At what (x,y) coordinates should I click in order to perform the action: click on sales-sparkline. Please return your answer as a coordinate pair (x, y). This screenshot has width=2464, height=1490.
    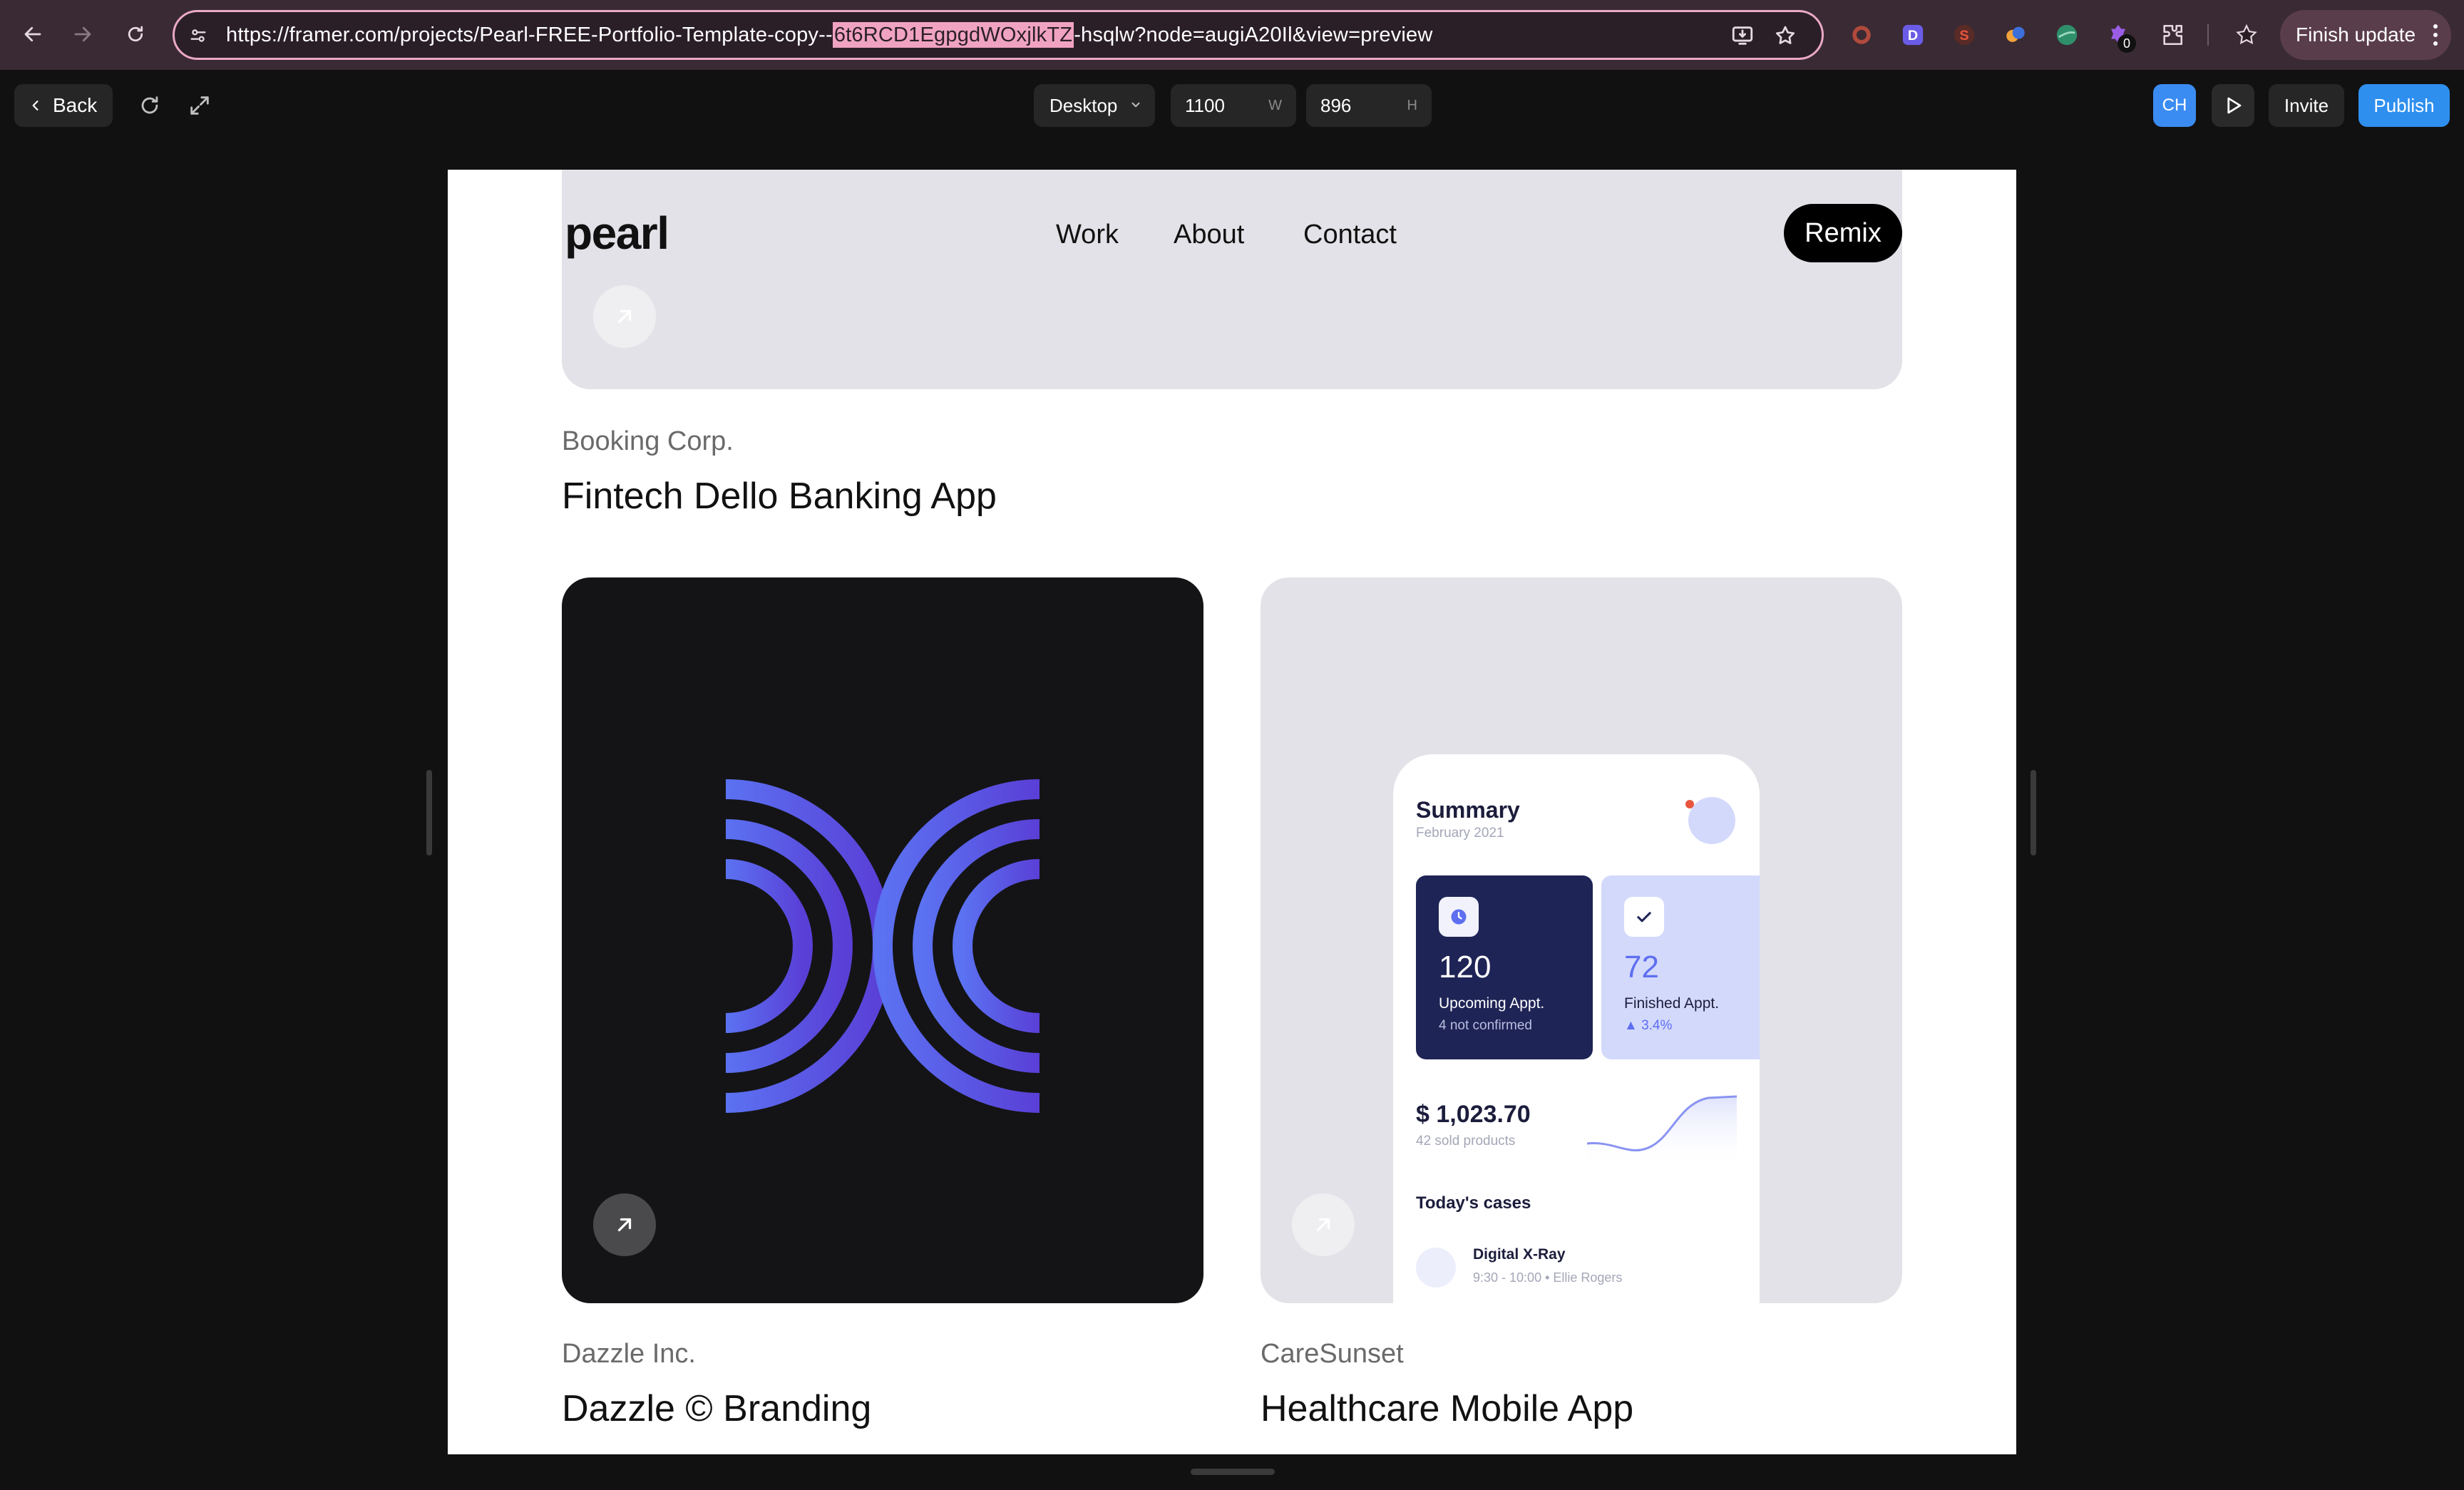
    Looking at the image, I should click on (1662, 1131).